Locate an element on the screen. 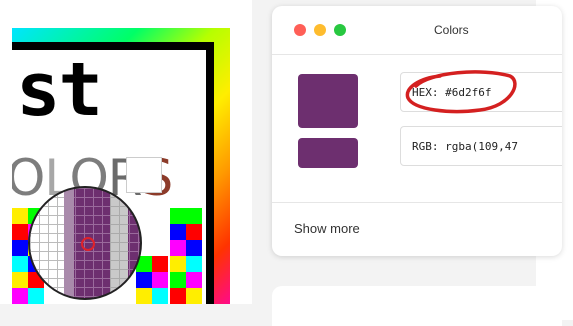 This screenshot has width=573, height=326. magnifier-edge-area is located at coordinates (69, 243).